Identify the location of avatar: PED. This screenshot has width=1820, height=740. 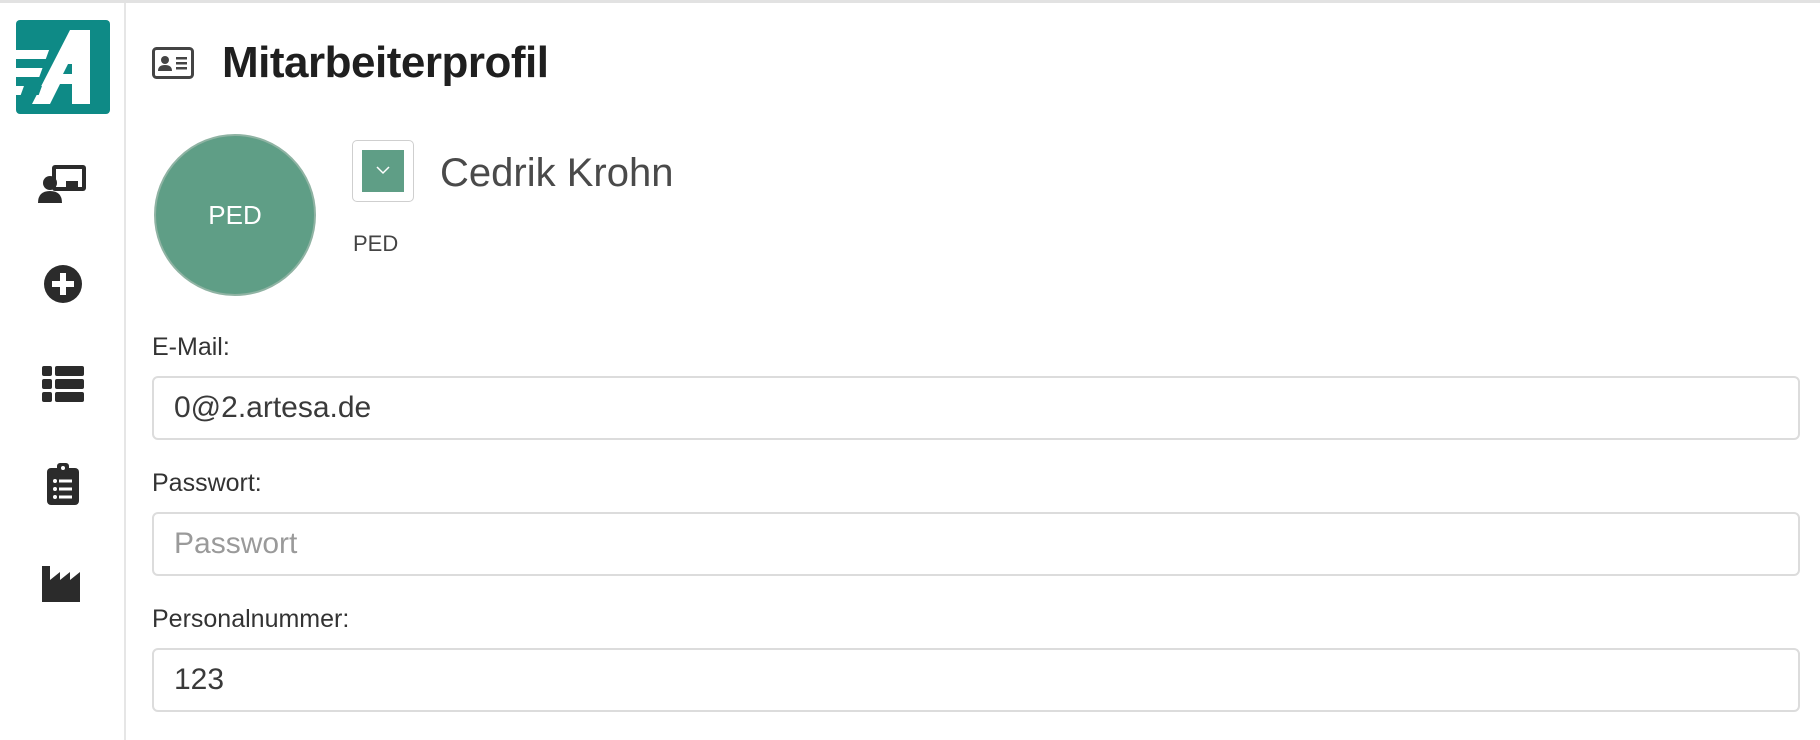
(235, 215).